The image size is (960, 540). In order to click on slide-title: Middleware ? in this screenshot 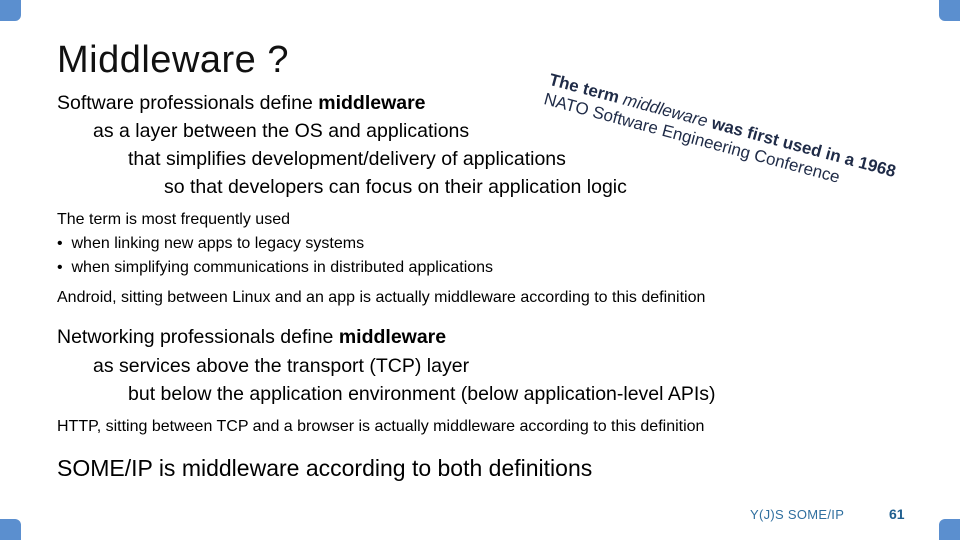, I will do `click(173, 60)`.